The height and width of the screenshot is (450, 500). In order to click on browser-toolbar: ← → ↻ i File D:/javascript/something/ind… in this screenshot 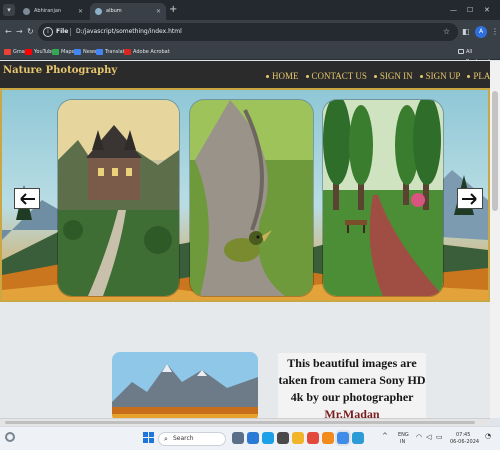, I will do `click(250, 32)`.